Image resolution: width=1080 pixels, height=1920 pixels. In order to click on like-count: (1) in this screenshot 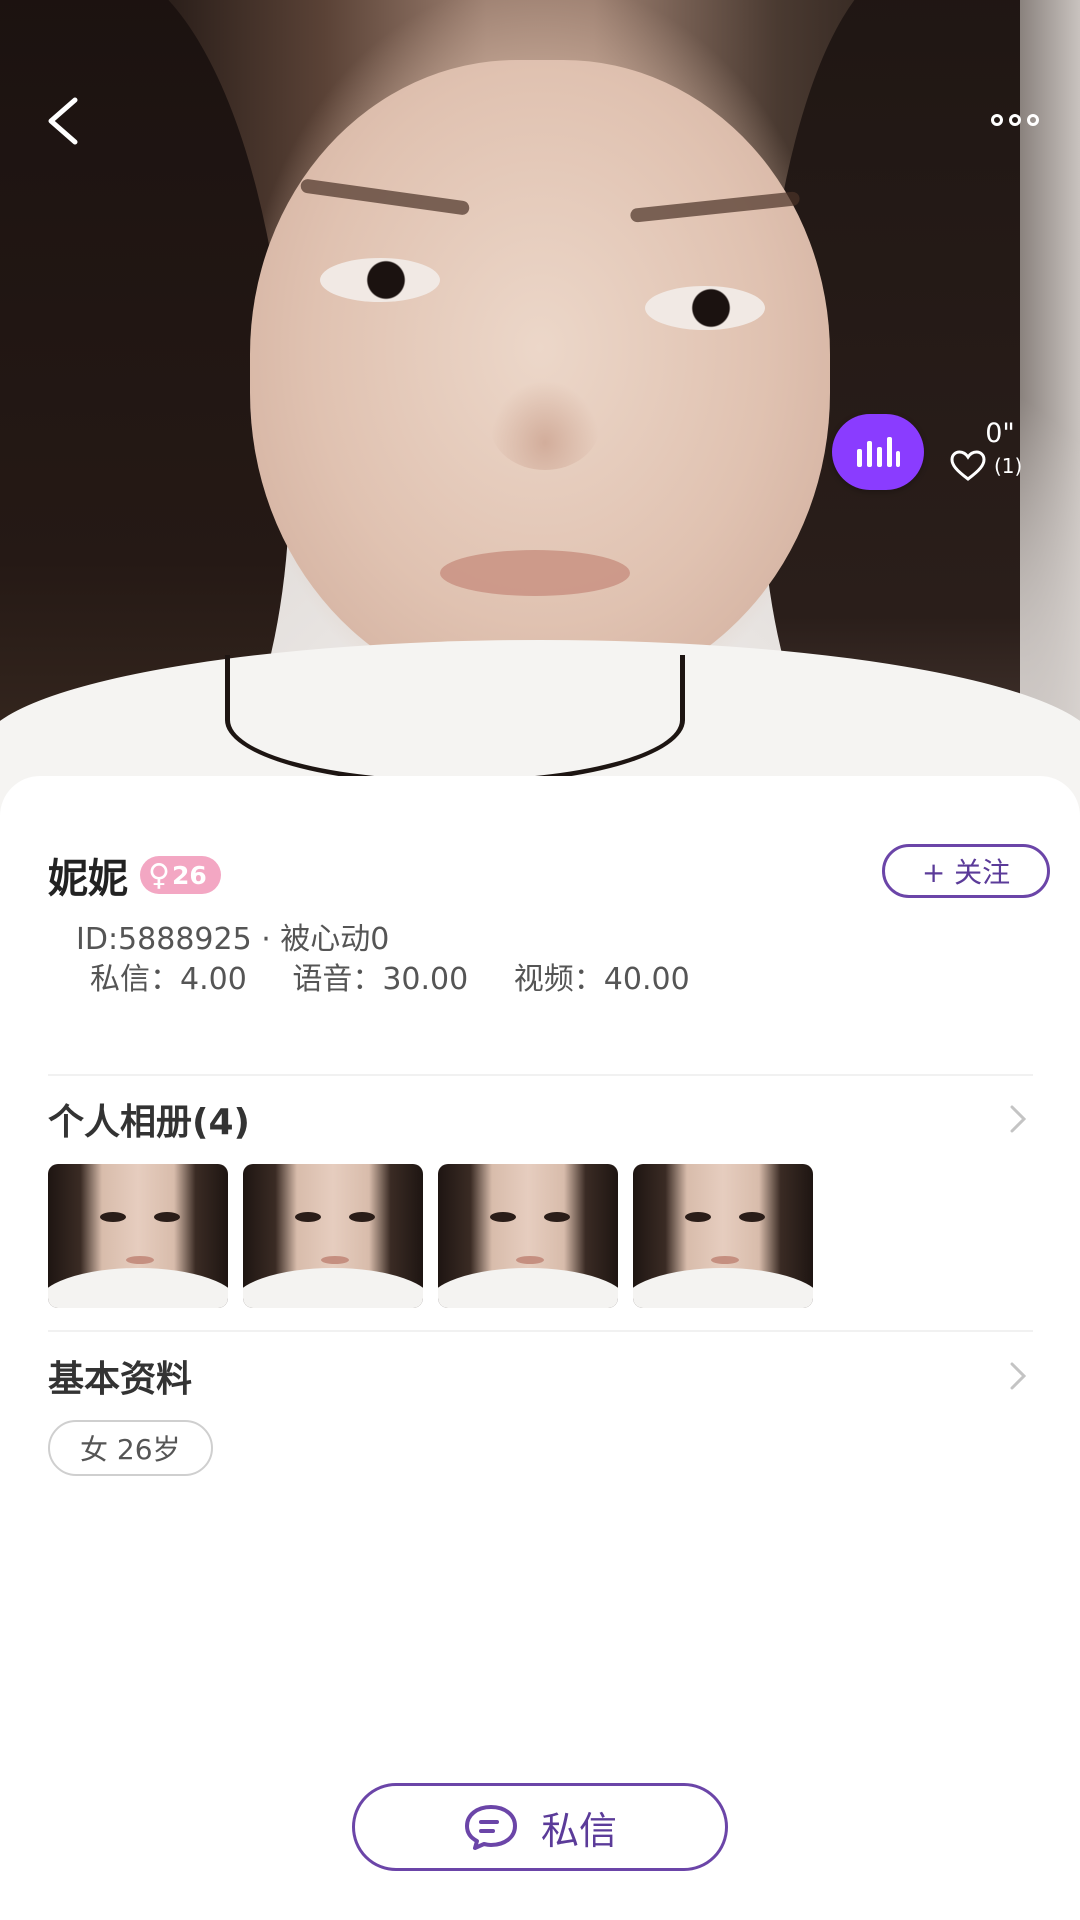, I will do `click(1008, 466)`.